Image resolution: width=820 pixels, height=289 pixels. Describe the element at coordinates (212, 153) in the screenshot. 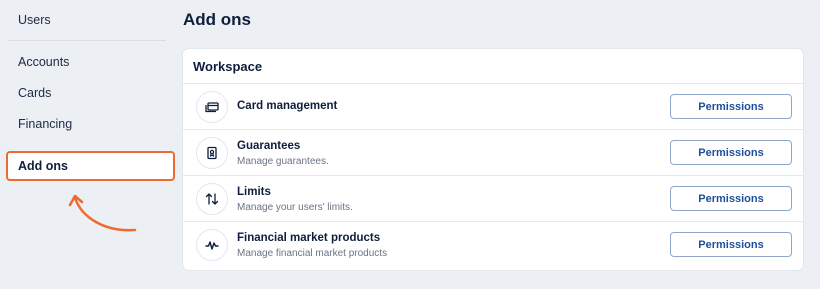

I see `guarantee-badge-icon` at that location.